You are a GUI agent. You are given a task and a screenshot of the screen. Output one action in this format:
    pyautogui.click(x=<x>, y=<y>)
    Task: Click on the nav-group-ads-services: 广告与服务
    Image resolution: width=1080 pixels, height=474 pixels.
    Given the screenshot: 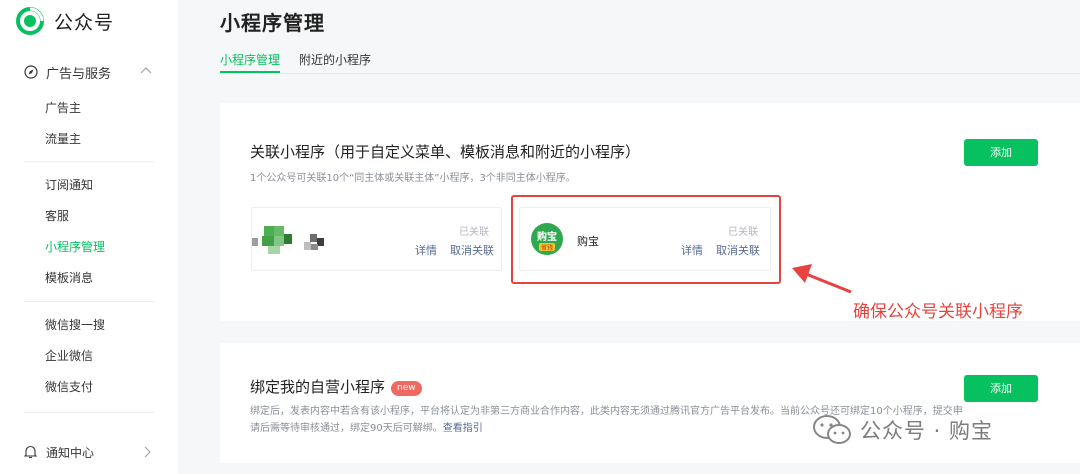 What is the action you would take?
    pyautogui.click(x=89, y=72)
    